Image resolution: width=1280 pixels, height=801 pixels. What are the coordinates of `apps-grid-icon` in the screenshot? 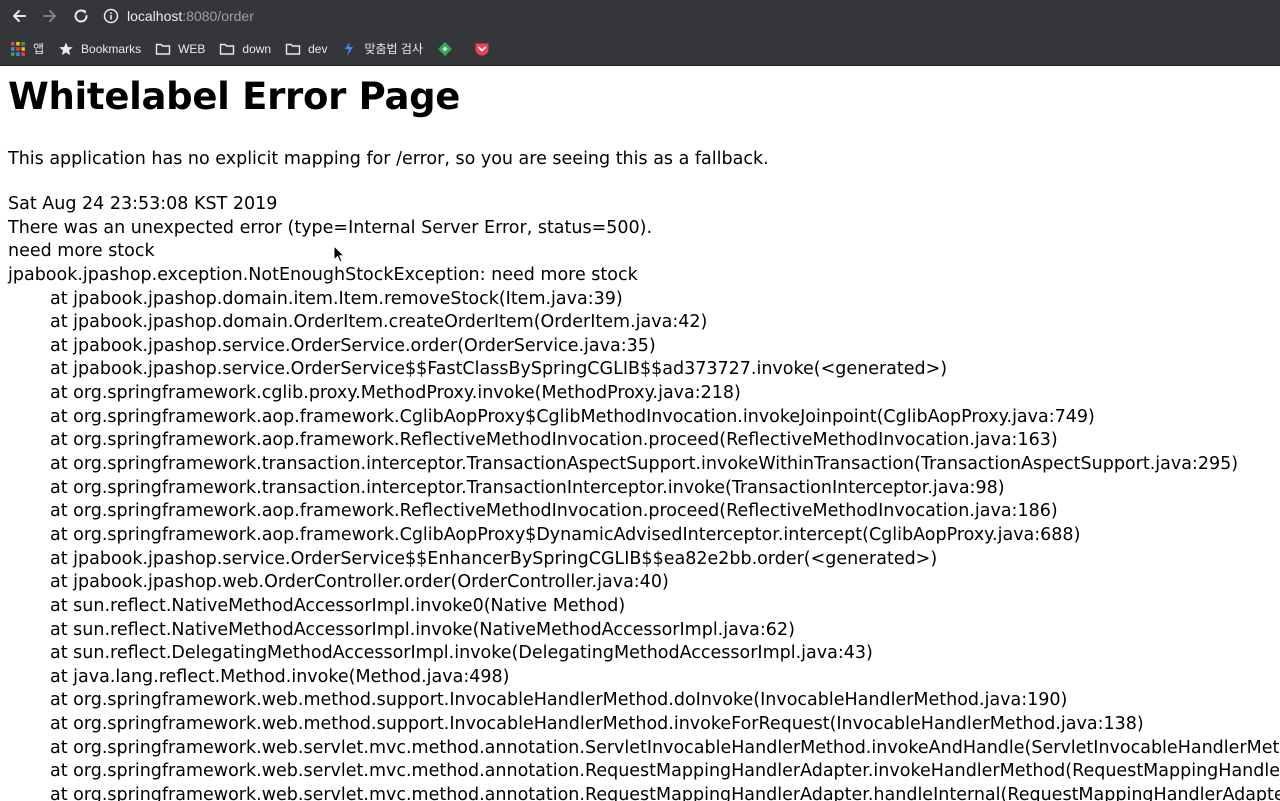 It's located at (18, 49).